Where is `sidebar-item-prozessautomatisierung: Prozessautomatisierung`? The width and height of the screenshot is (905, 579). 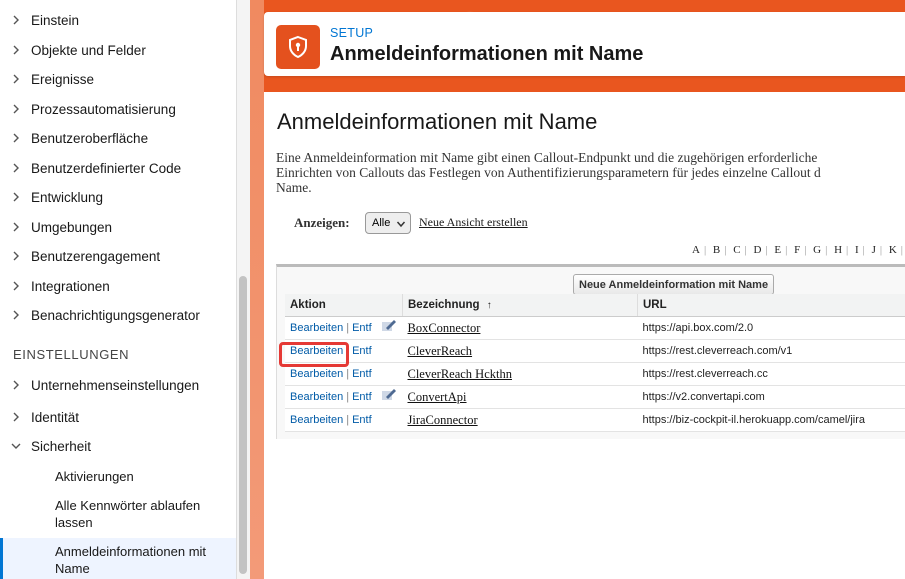 sidebar-item-prozessautomatisierung: Prozessautomatisierung is located at coordinates (118, 109).